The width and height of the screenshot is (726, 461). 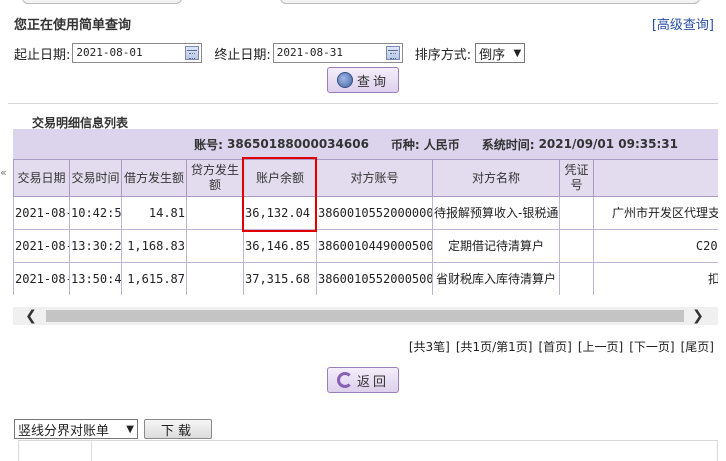 What do you see at coordinates (95, 178) in the screenshot?
I see `col-header-time: 交易时间` at bounding box center [95, 178].